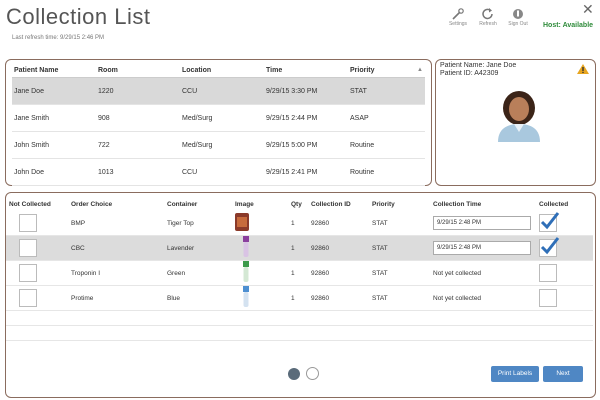  I want to click on order-choice: Protime, so click(116, 298).